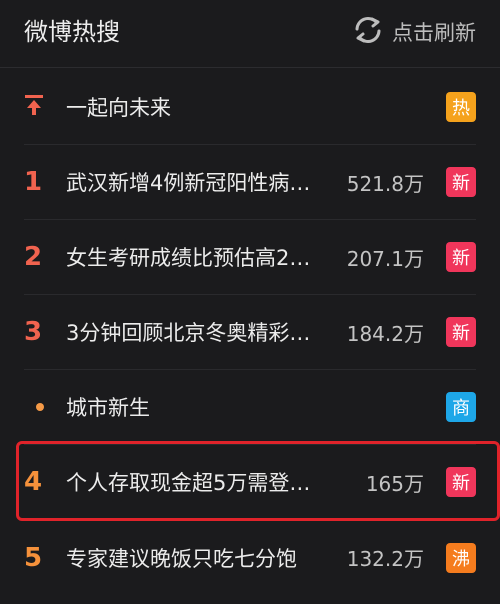 This screenshot has height=604, width=500. I want to click on refresh-button: 点击刷新, so click(414, 32).